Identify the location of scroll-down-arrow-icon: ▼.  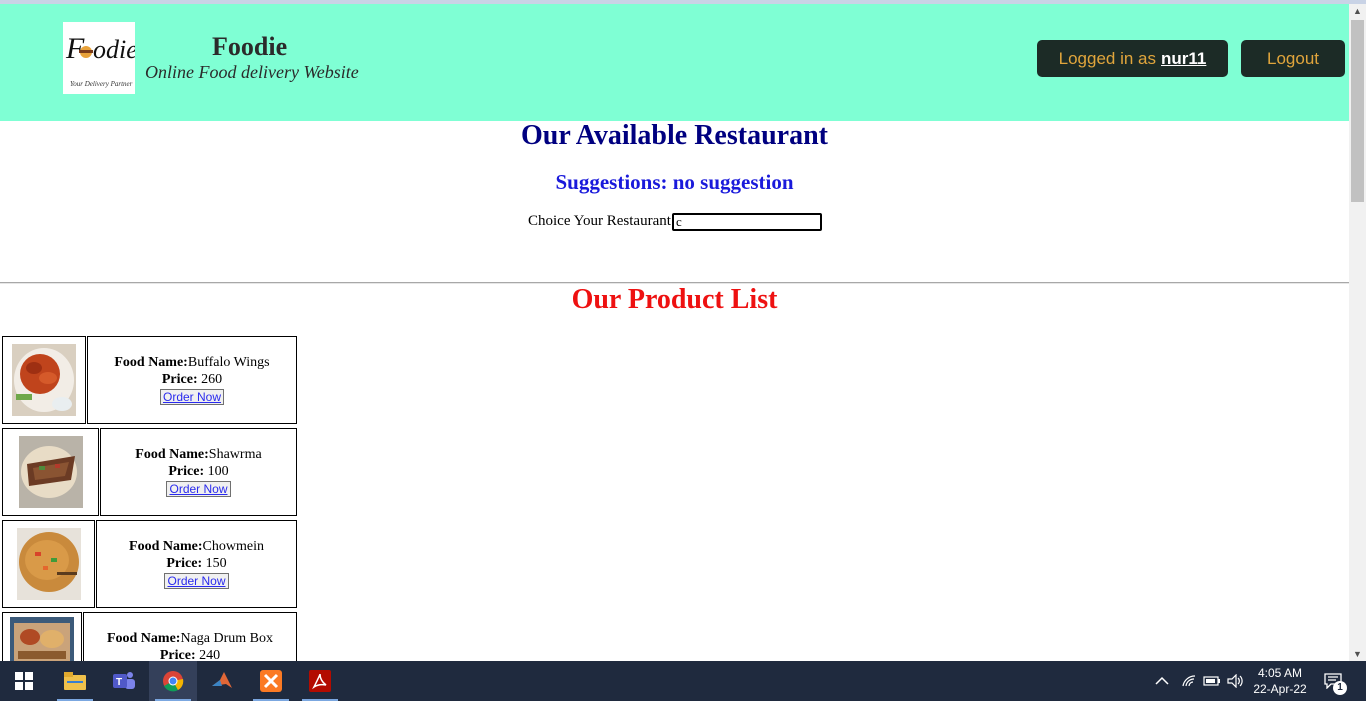
(1357, 654).